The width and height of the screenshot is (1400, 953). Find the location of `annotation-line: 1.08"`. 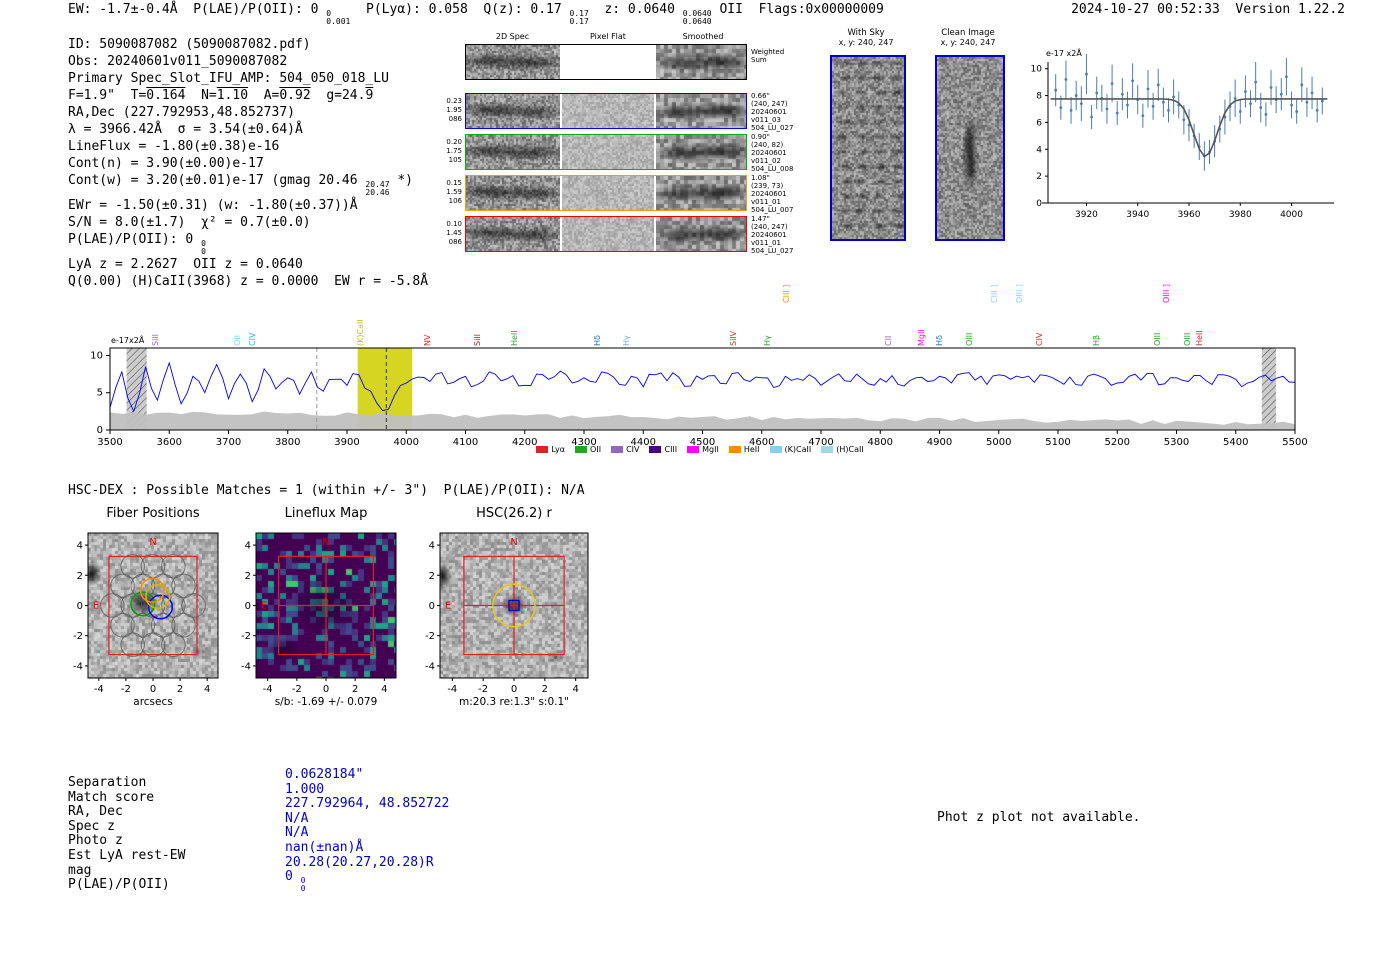

annotation-line: 1.08" is located at coordinates (760, 178).